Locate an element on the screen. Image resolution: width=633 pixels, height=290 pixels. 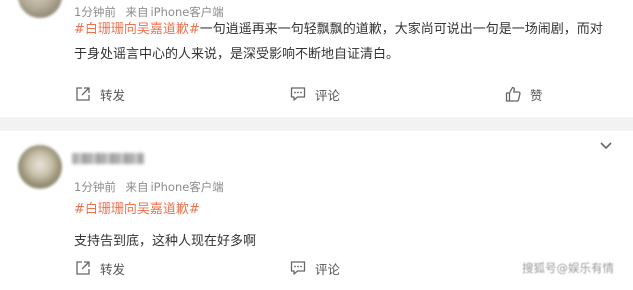
source-prefix: 来自 is located at coordinates (137, 187).